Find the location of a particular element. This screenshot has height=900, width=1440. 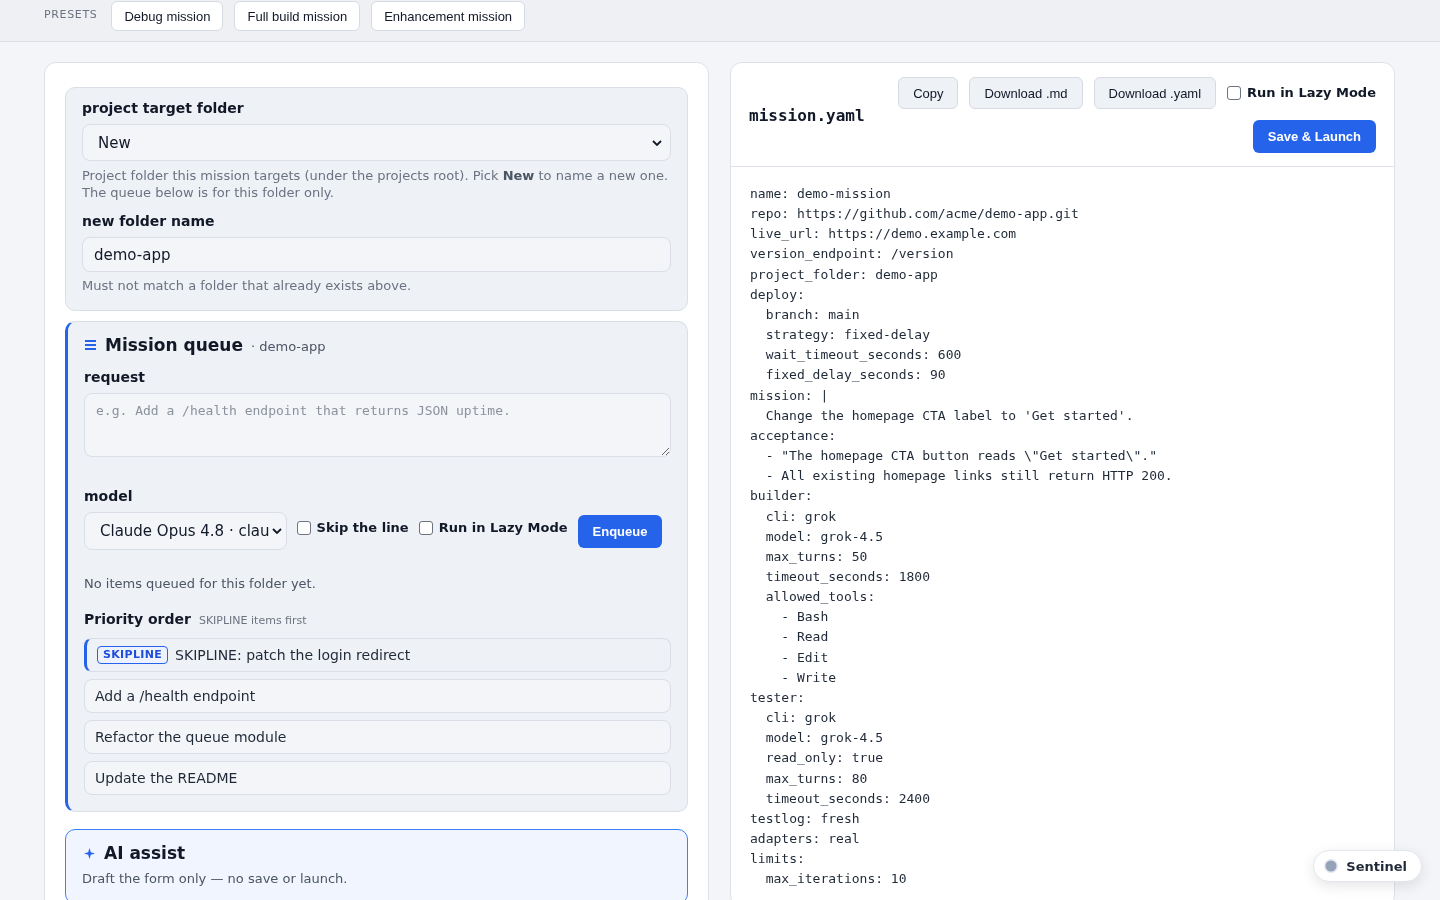

folder-select: New is located at coordinates (376, 142).